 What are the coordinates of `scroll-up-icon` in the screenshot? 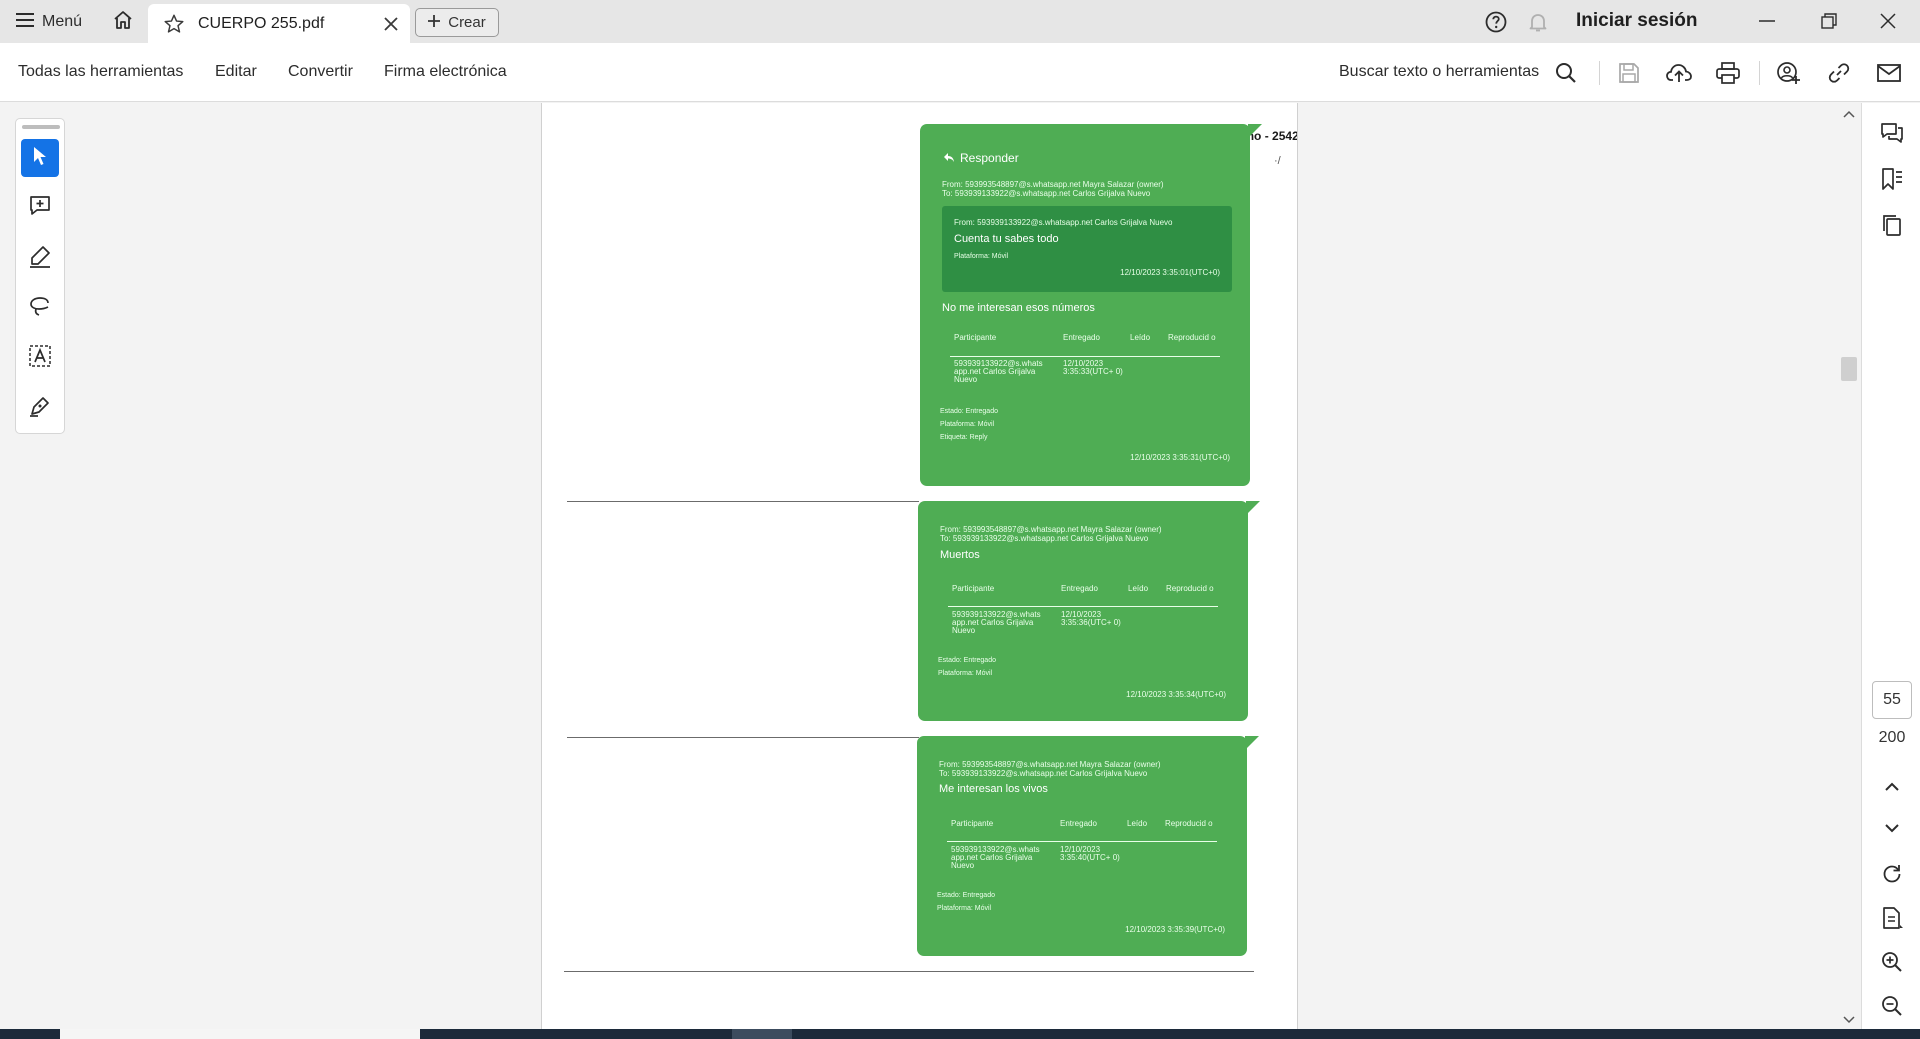 It's located at (1849, 114).